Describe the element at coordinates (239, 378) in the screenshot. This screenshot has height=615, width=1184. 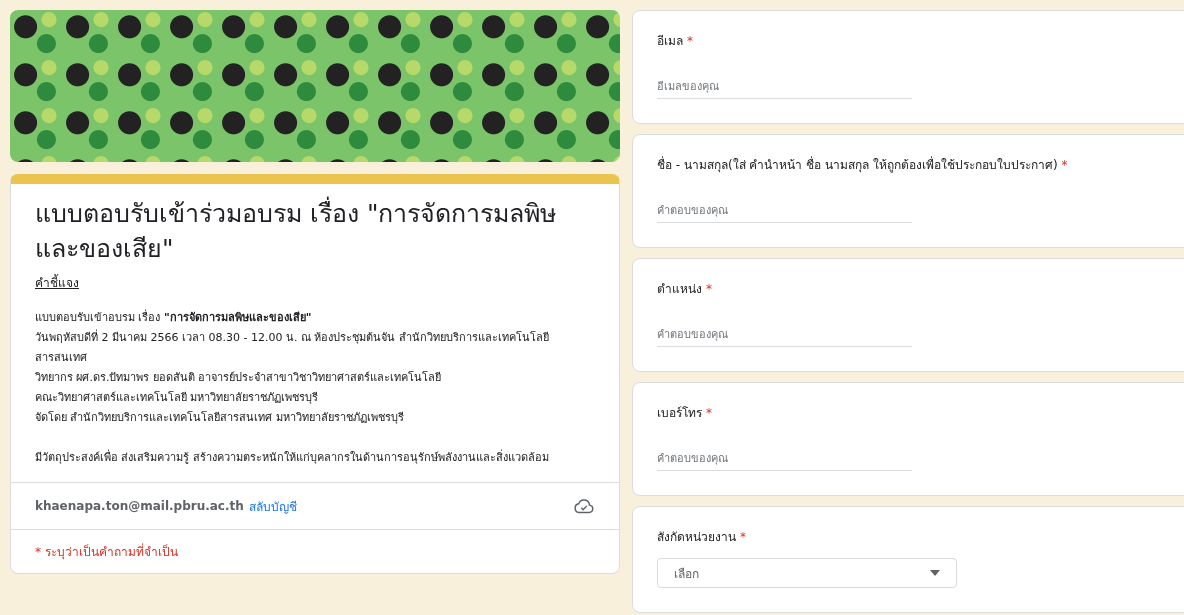
I see `description-text: วิทยากร ผศ.ดร.ปัทมาพร ยอดสันติ อาจารย์ประจำสาขาวิชาวิทยาศาสตร์และเทคโนโลยี` at that location.